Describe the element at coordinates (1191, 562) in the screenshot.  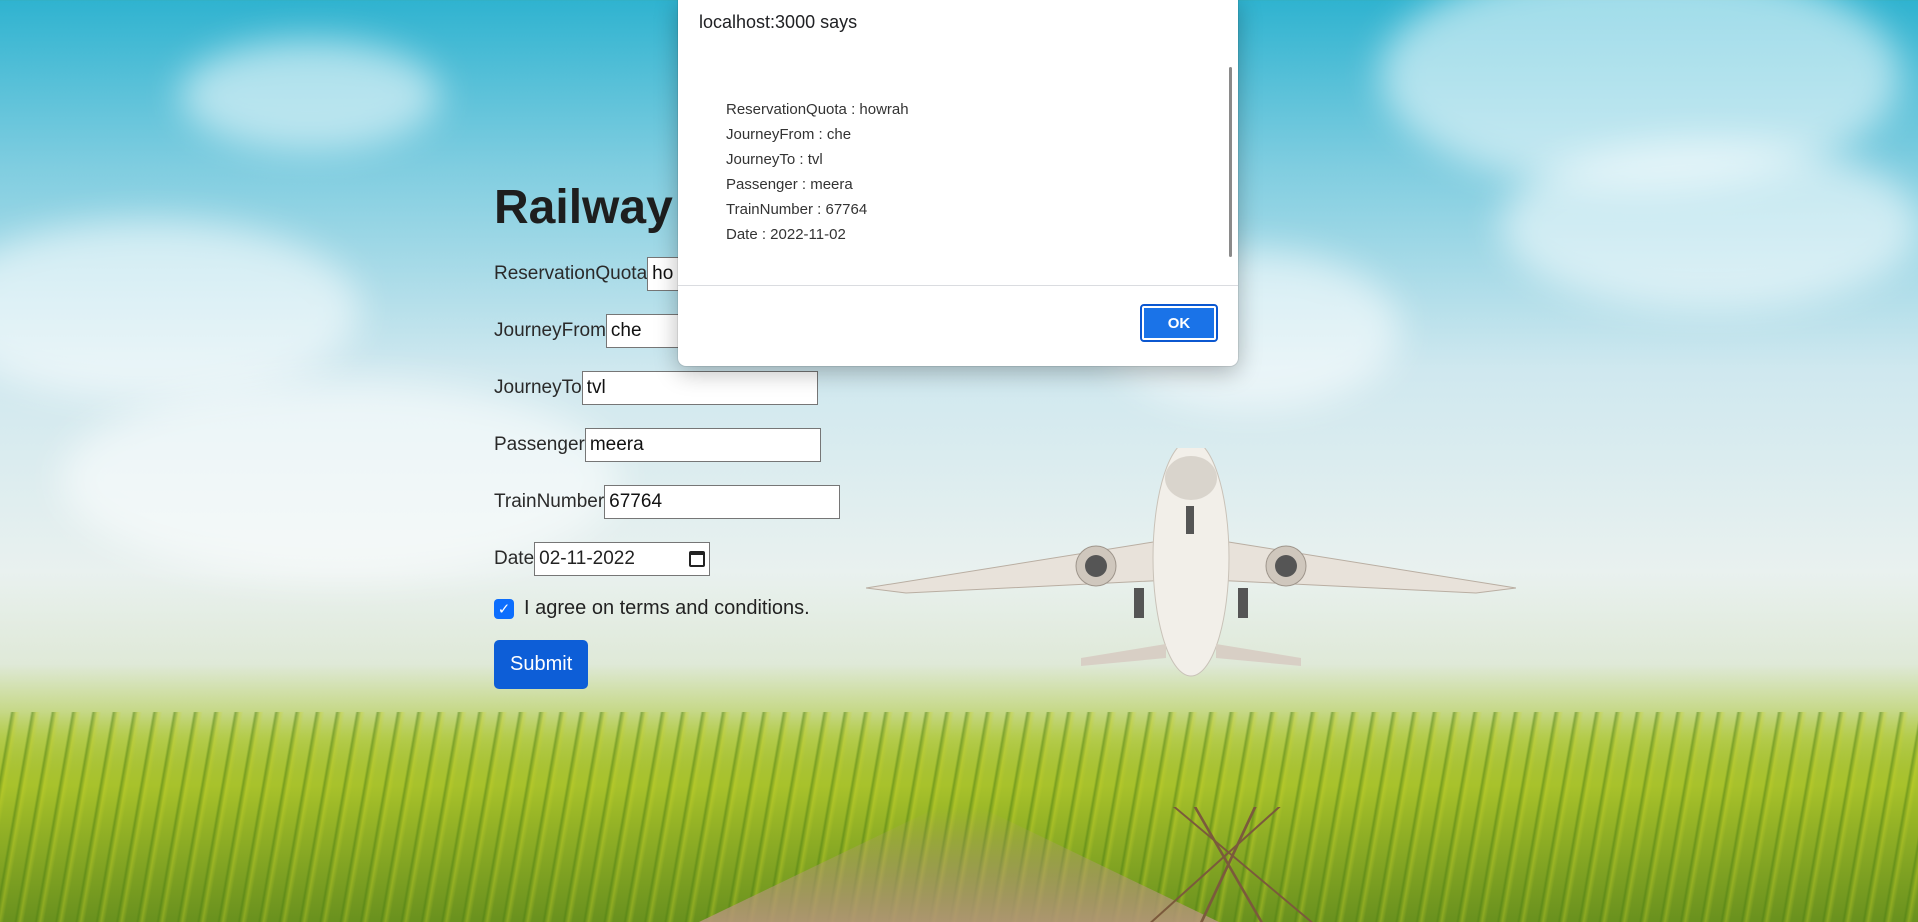
I see `airplane-image` at that location.